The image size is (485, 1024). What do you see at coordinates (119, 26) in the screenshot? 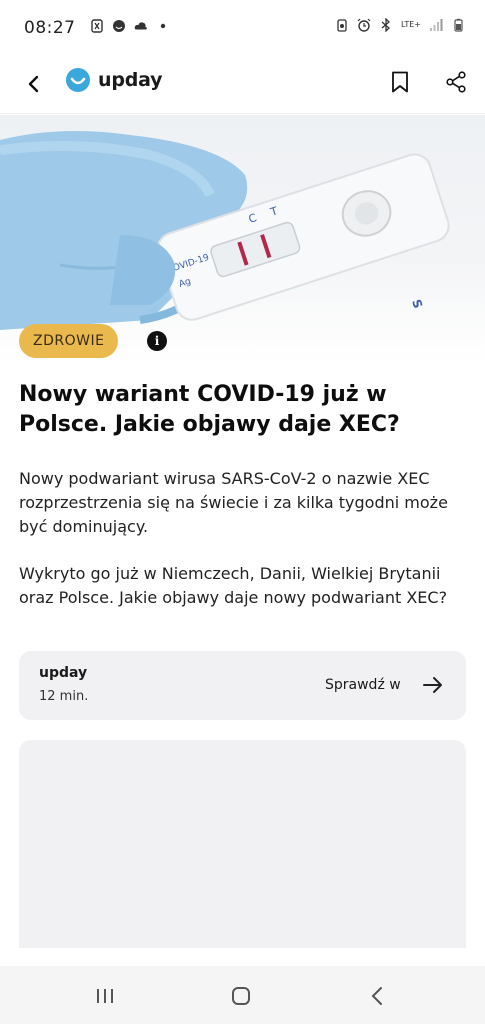
I see `notification-face-icon` at bounding box center [119, 26].